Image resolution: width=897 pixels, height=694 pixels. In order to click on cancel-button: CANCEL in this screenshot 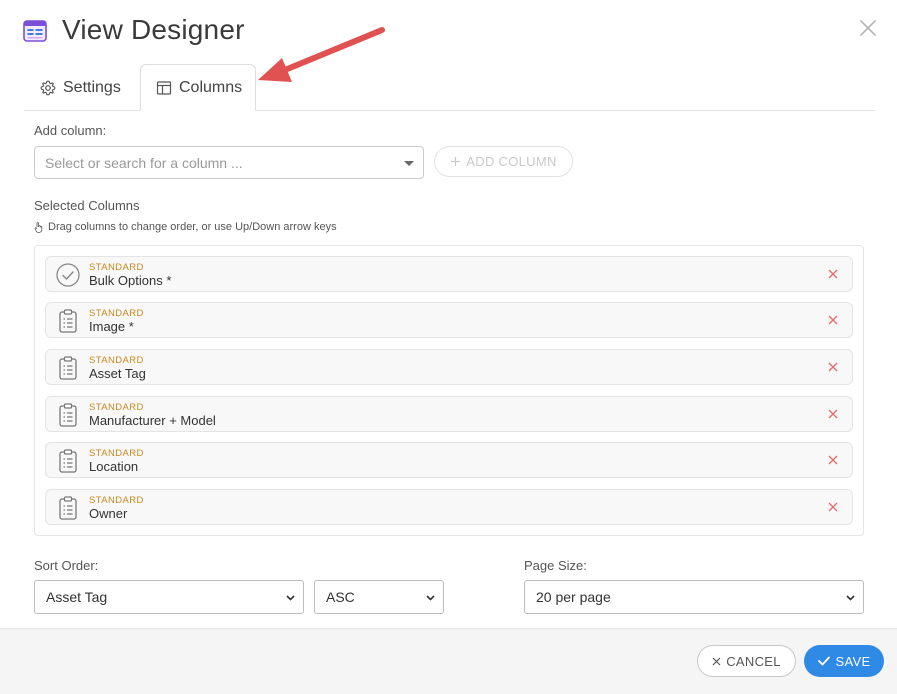, I will do `click(746, 661)`.